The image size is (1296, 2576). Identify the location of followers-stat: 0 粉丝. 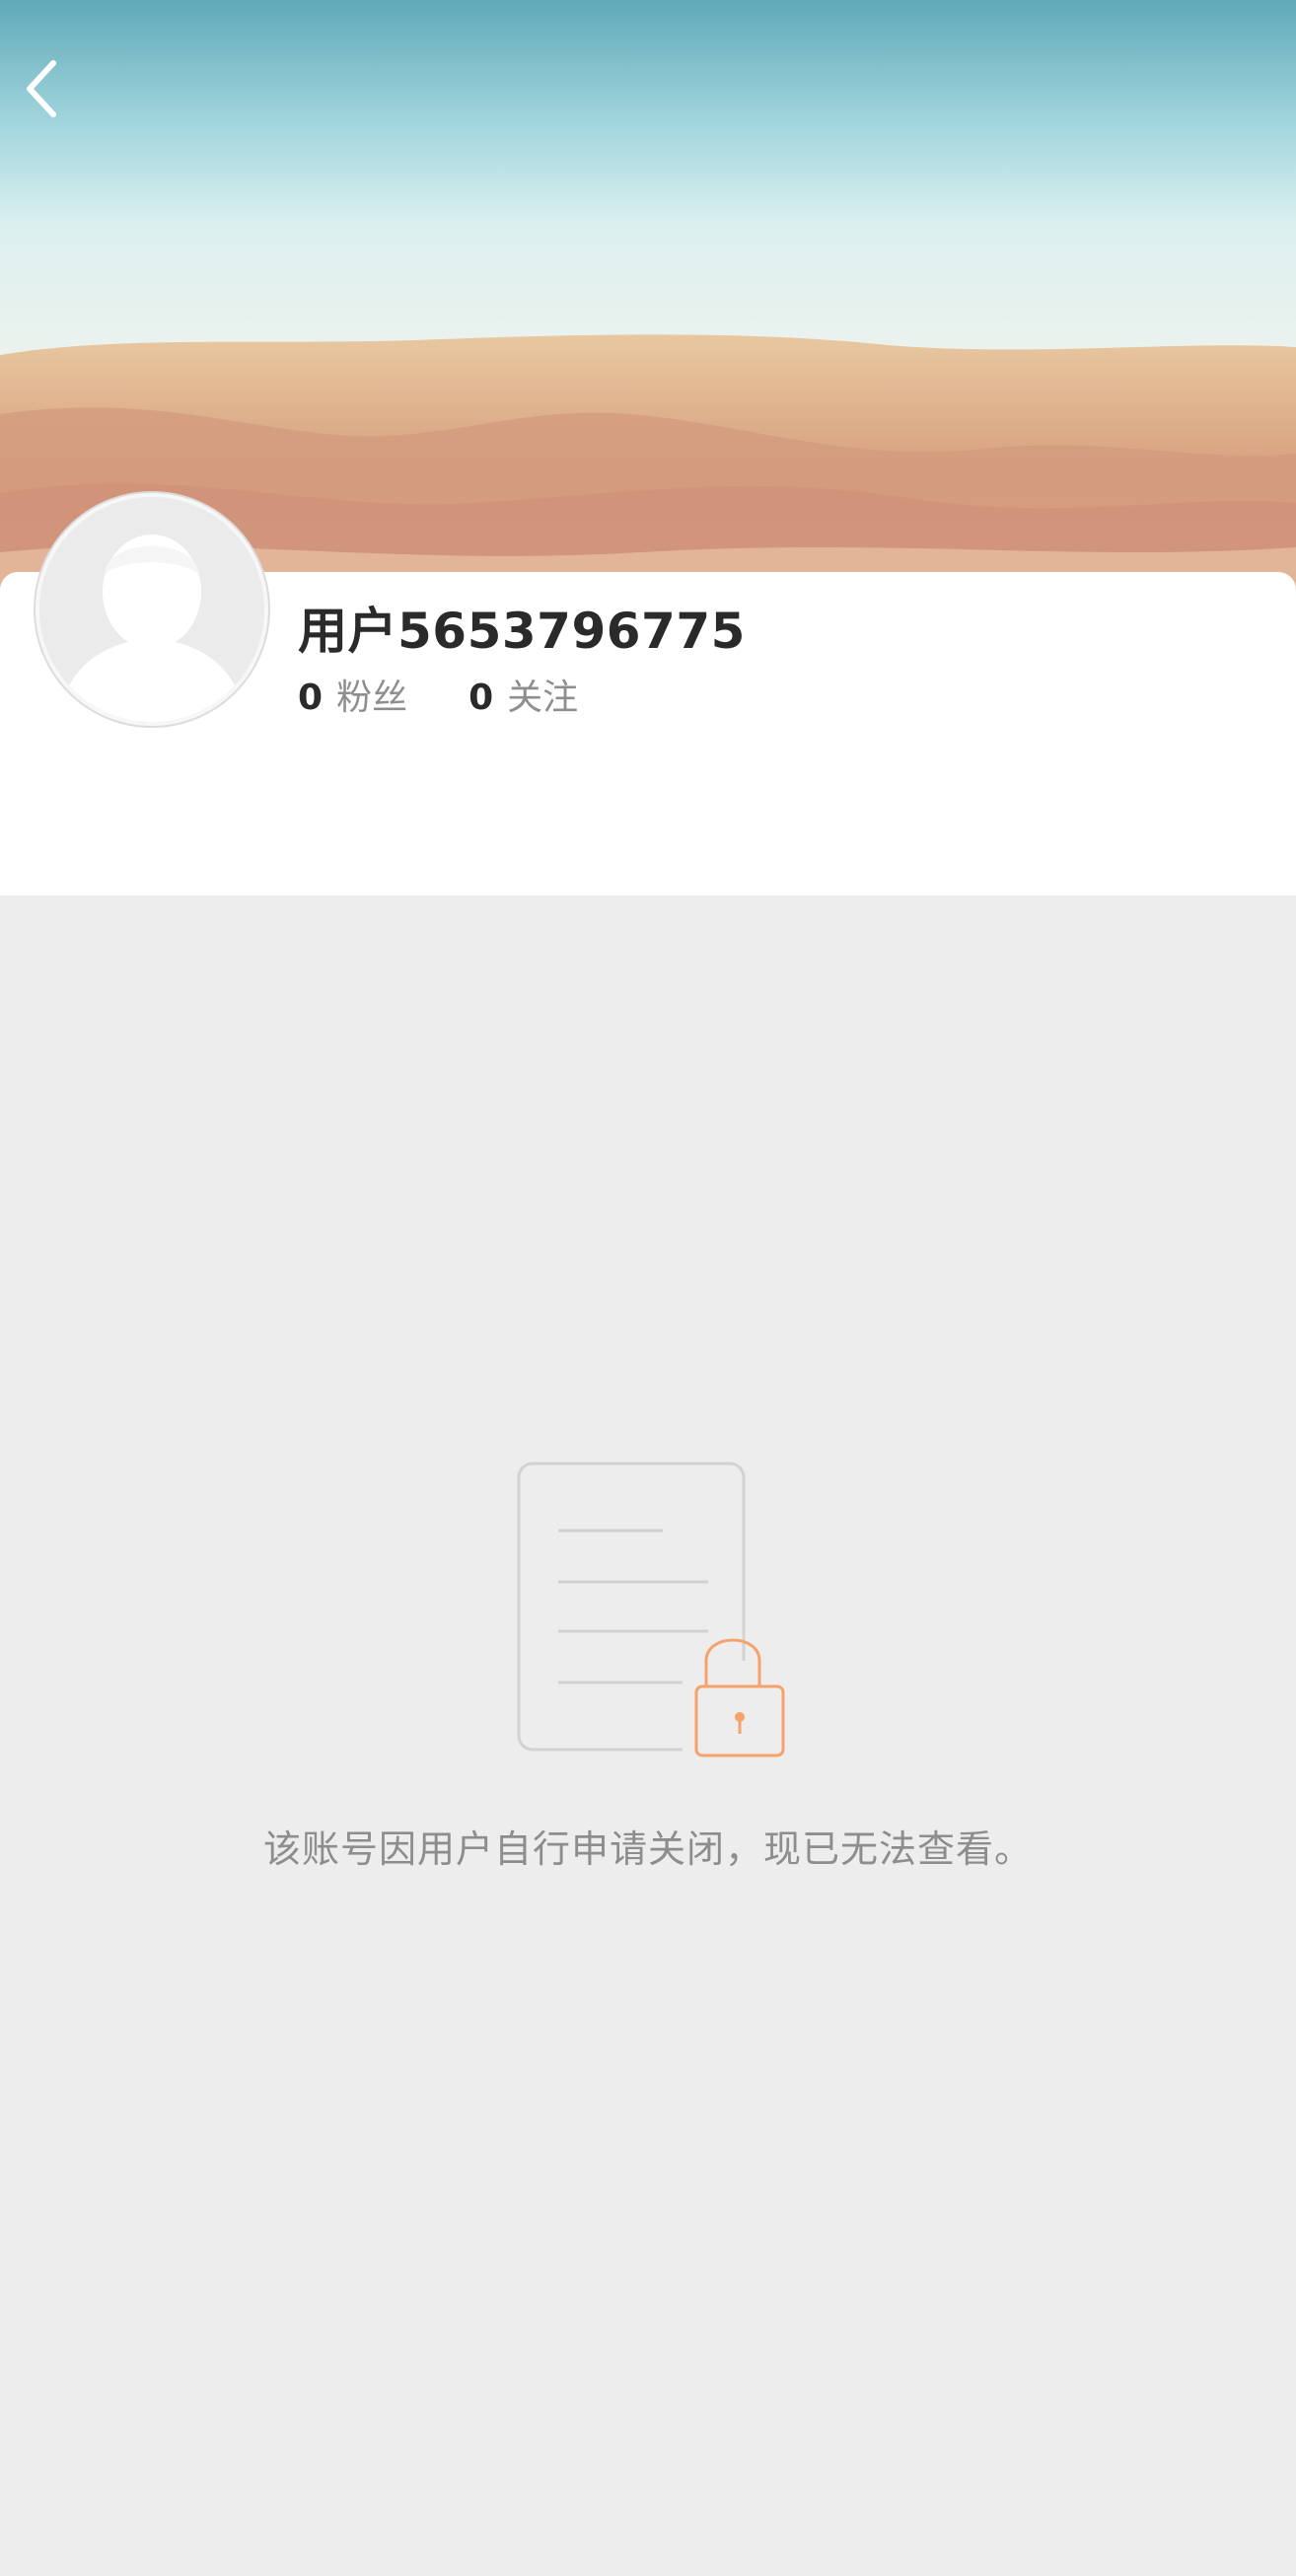
(352, 695).